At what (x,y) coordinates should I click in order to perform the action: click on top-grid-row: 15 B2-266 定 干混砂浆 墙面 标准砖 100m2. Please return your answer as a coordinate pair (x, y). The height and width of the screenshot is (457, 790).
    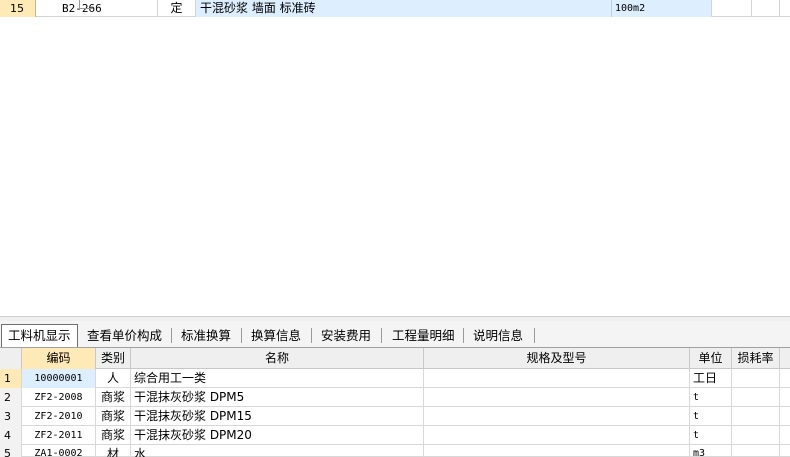
    Looking at the image, I should click on (395, 8).